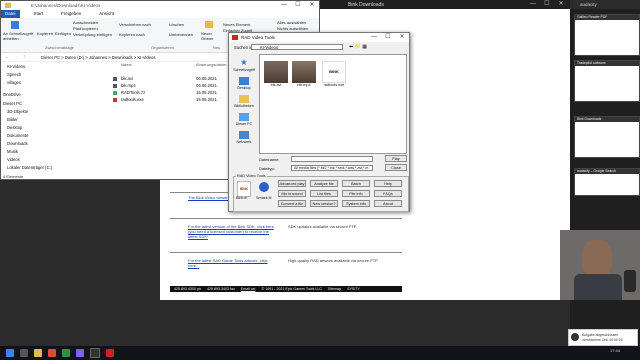  Describe the element at coordinates (388, 183) in the screenshot. I see `help-button: Help` at that location.